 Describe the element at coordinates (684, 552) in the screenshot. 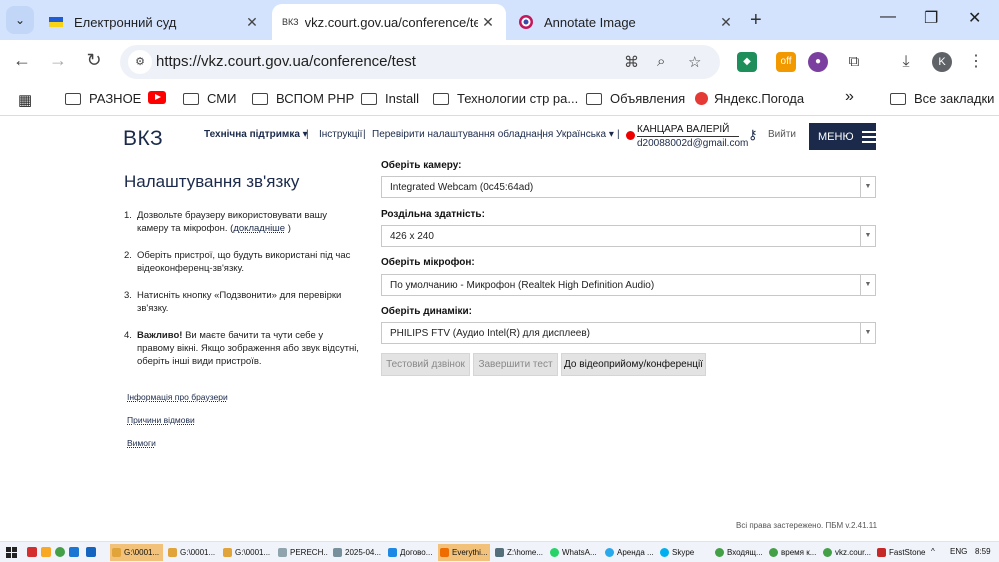

I see `taskbar-item: Skype` at that location.